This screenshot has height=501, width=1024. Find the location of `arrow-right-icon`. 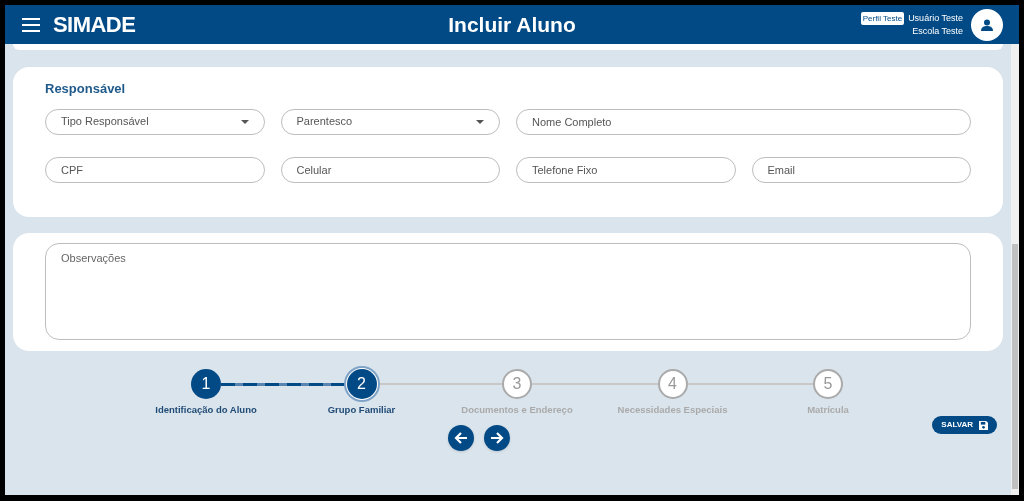

arrow-right-icon is located at coordinates (497, 438).